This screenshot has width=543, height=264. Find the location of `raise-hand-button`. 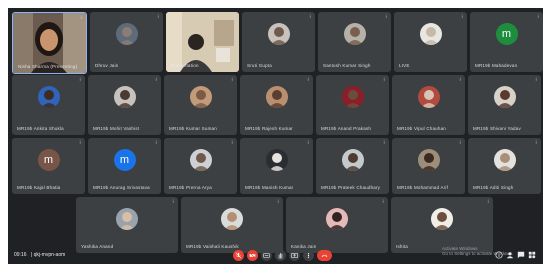

raise-hand-button is located at coordinates (280, 255).